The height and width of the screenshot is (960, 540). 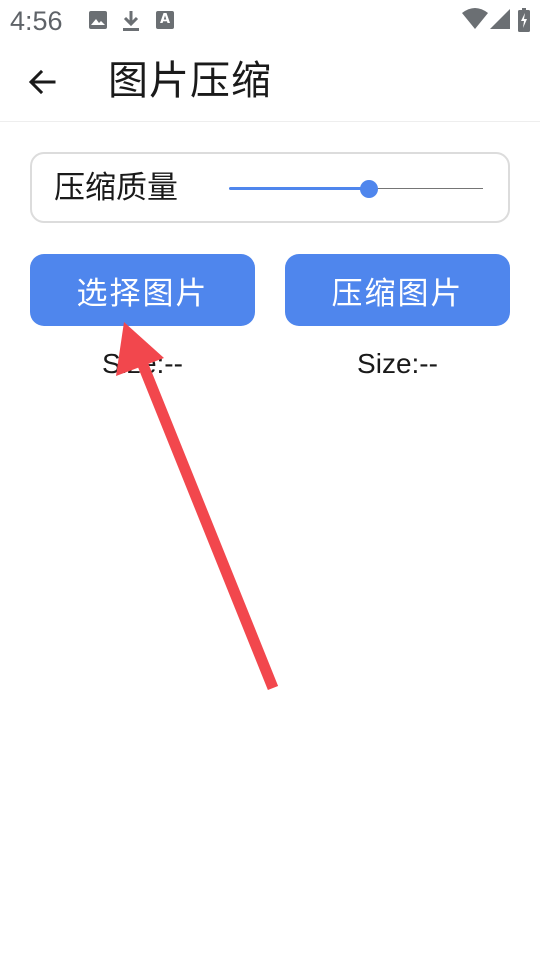 What do you see at coordinates (299, 188) in the screenshot?
I see `slider-fill` at bounding box center [299, 188].